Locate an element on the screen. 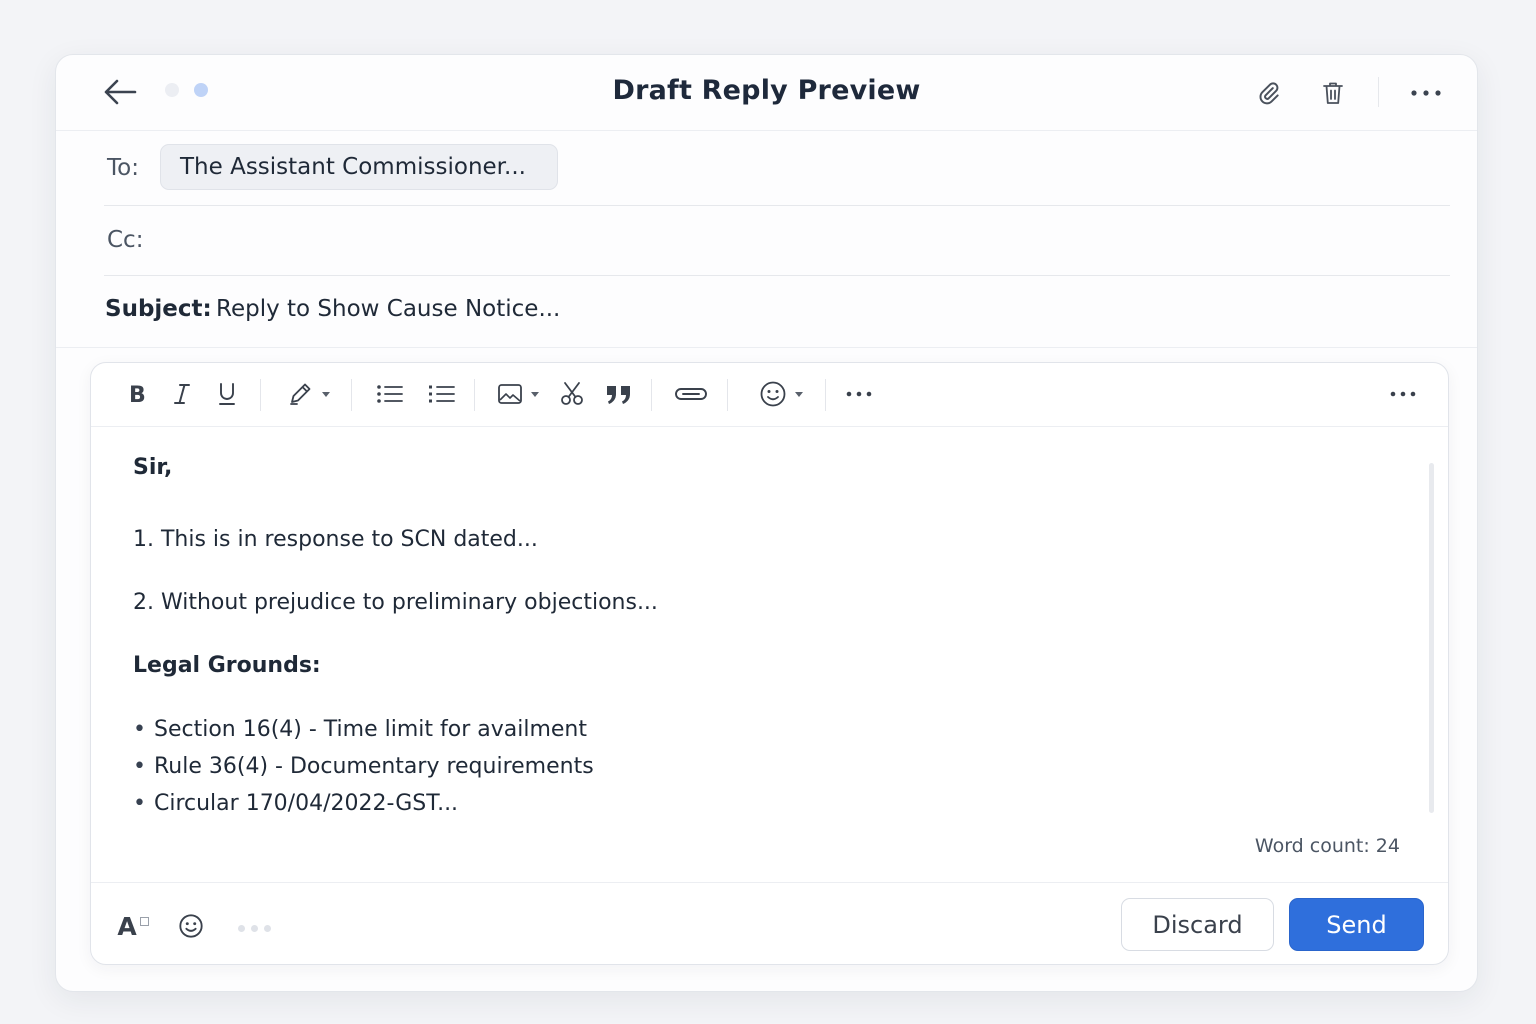  format-square-icon is located at coordinates (144, 921).